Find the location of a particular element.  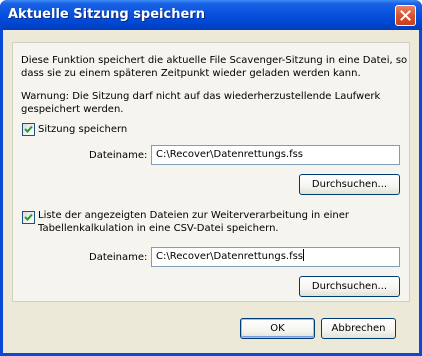

ok-button: OK is located at coordinates (277, 328).